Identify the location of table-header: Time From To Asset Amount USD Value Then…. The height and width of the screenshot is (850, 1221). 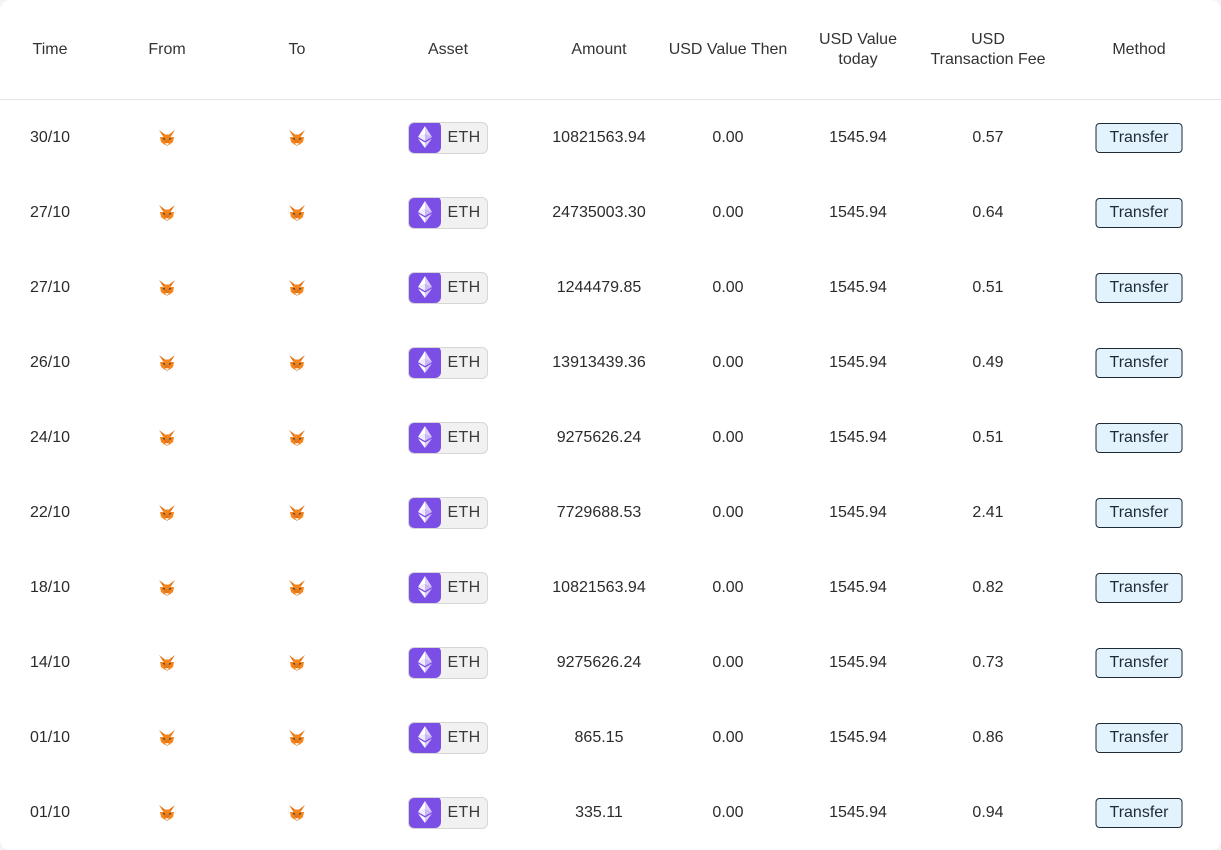
(610, 50).